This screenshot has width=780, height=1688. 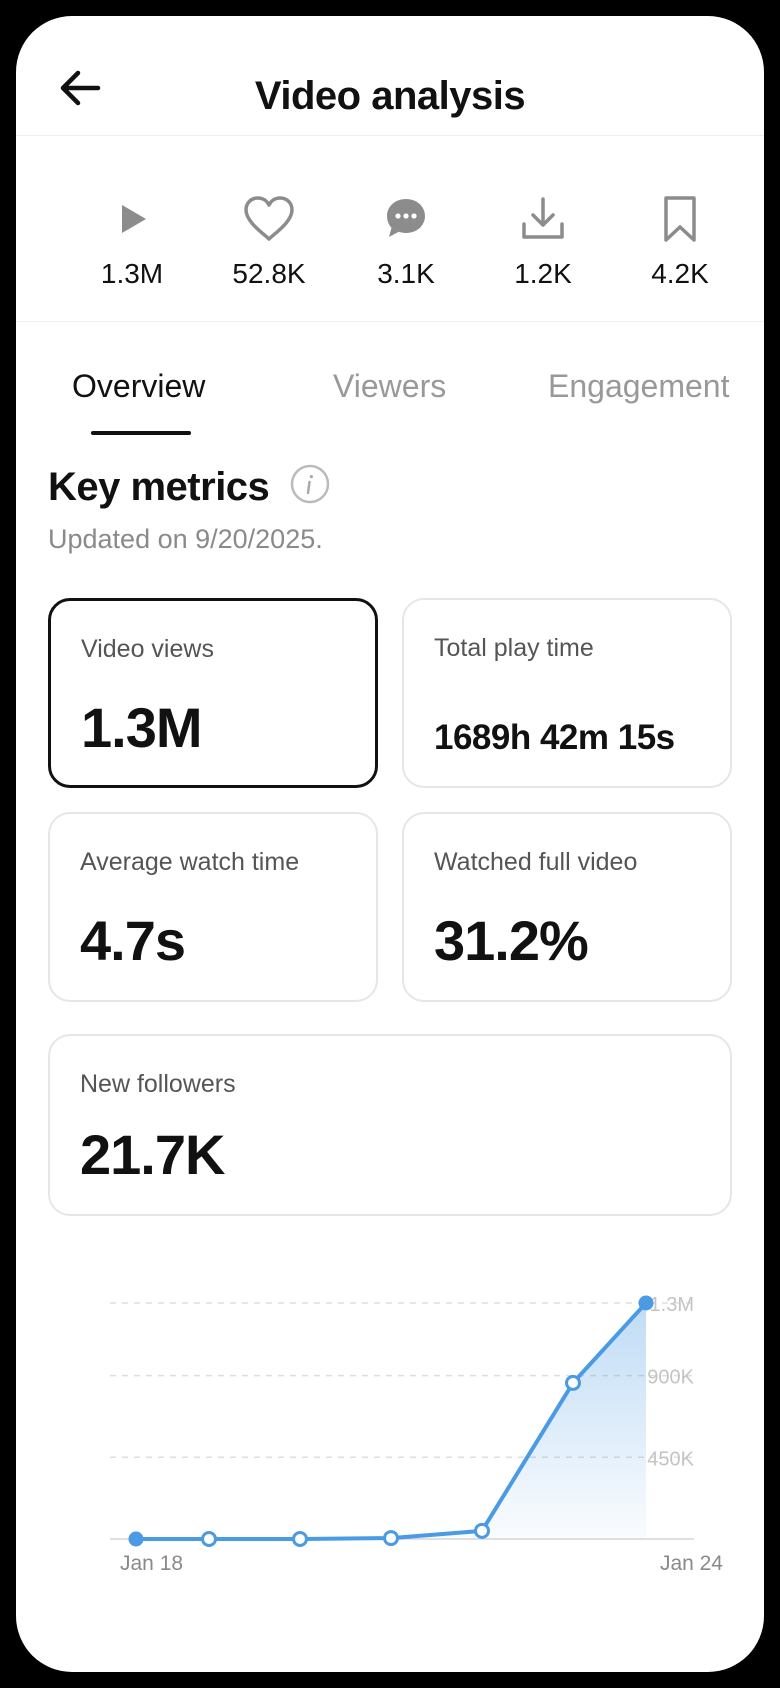 I want to click on stat-downloads: 1.2K, so click(x=543, y=239).